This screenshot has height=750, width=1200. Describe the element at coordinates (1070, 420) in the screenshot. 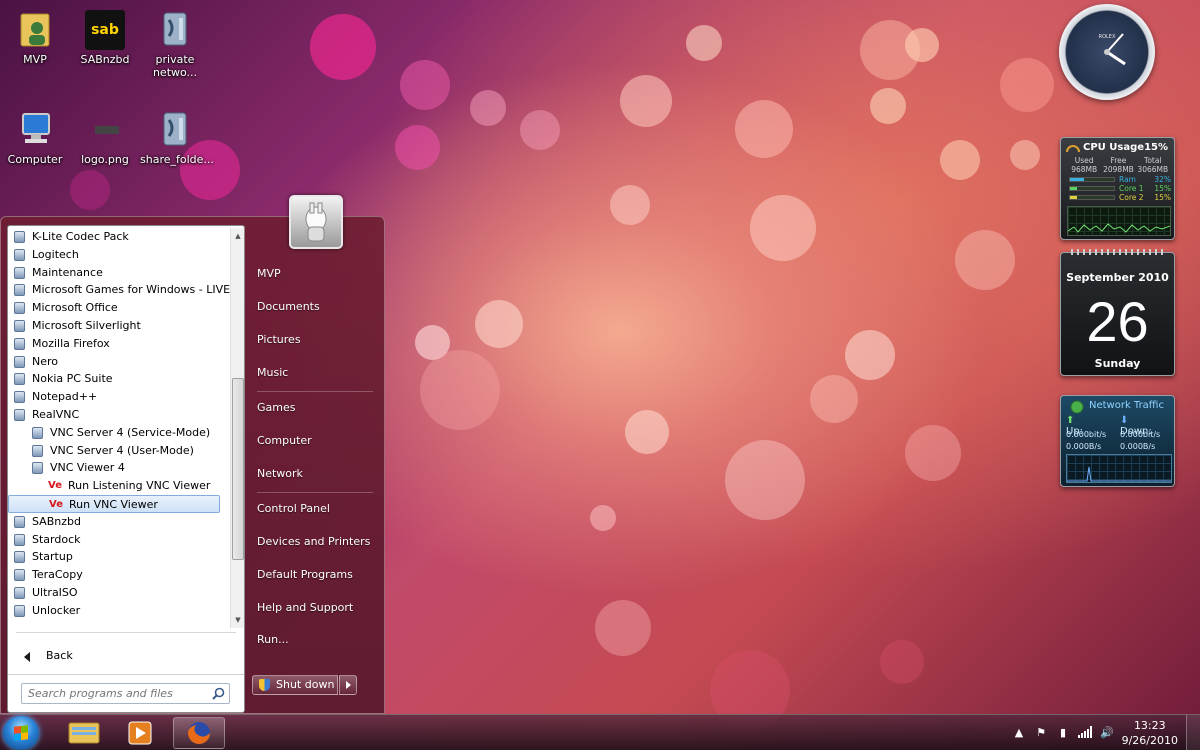

I see `up-arrow-icon: ⬆` at that location.